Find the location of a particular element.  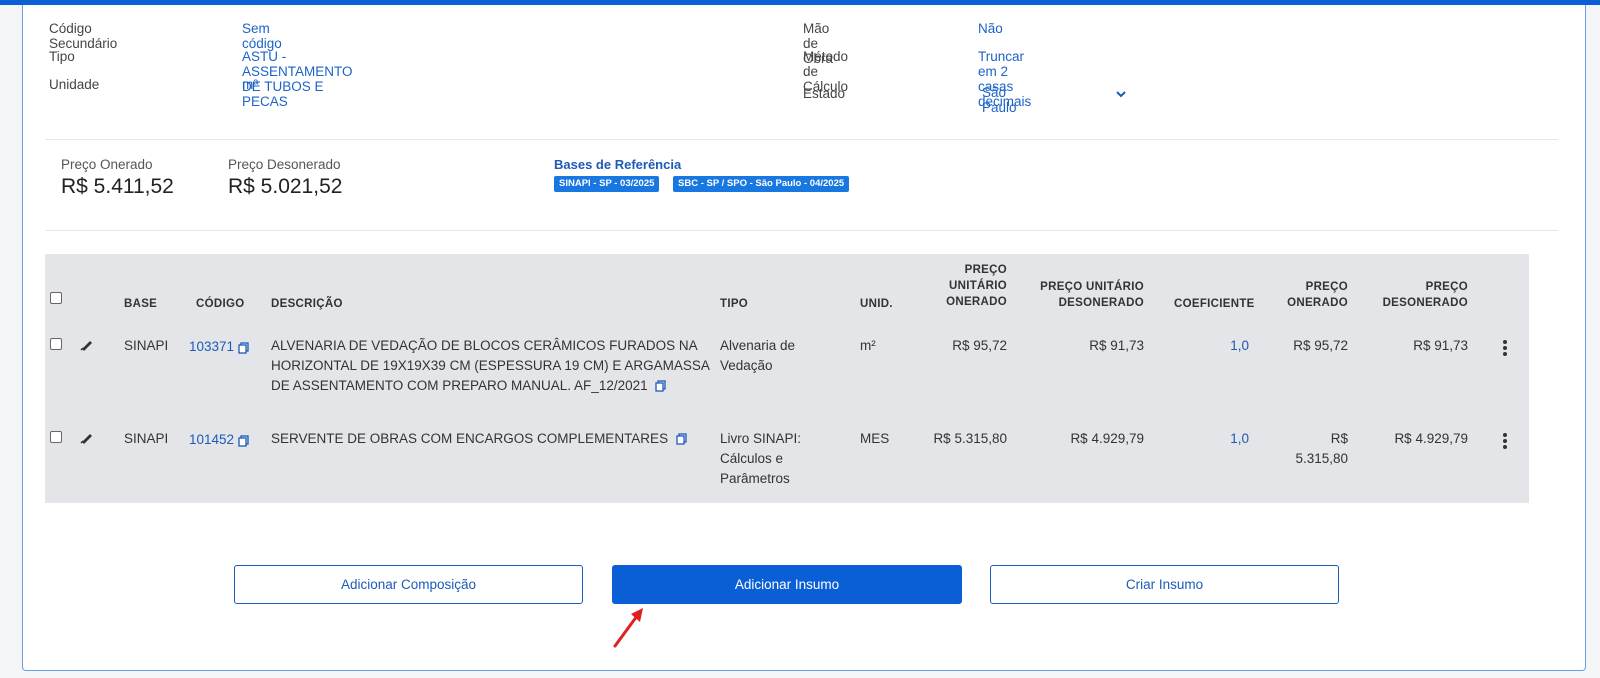

column-header-preco-unitario-desonerado: PREÇO UNITÁRIO DESONERADO is located at coordinates (1092, 295).